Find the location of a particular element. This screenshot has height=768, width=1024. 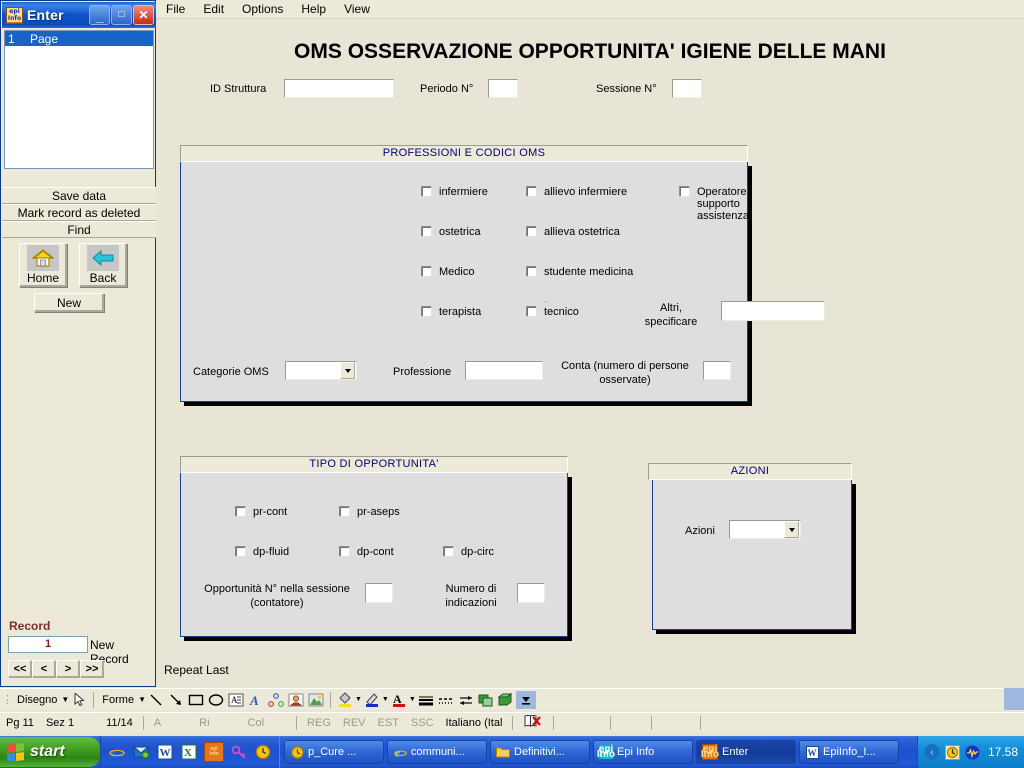

indicazioni-input is located at coordinates (531, 593).